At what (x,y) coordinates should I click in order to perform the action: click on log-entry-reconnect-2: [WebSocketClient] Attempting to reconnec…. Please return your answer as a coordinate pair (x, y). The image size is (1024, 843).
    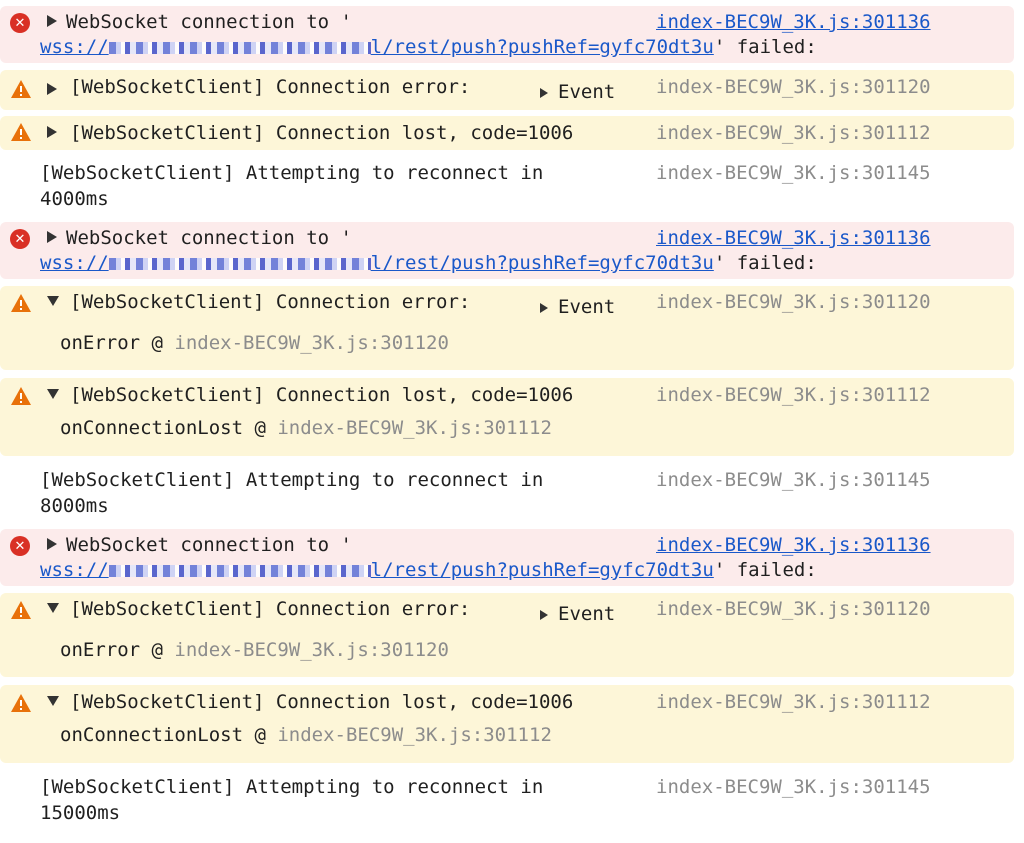
    Looking at the image, I should click on (507, 492).